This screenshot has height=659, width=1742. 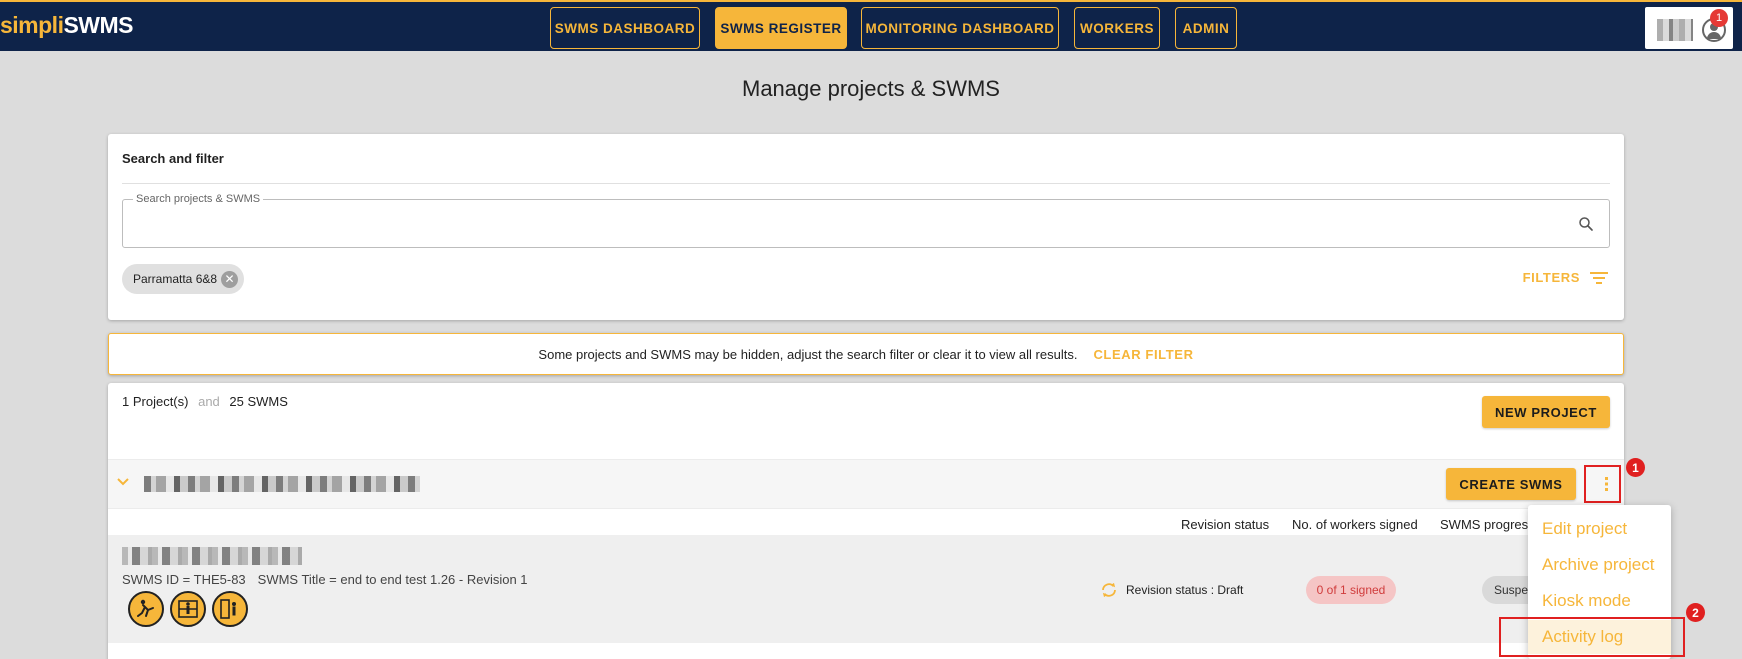 I want to click on scaffold-worker-icon, so click(x=188, y=609).